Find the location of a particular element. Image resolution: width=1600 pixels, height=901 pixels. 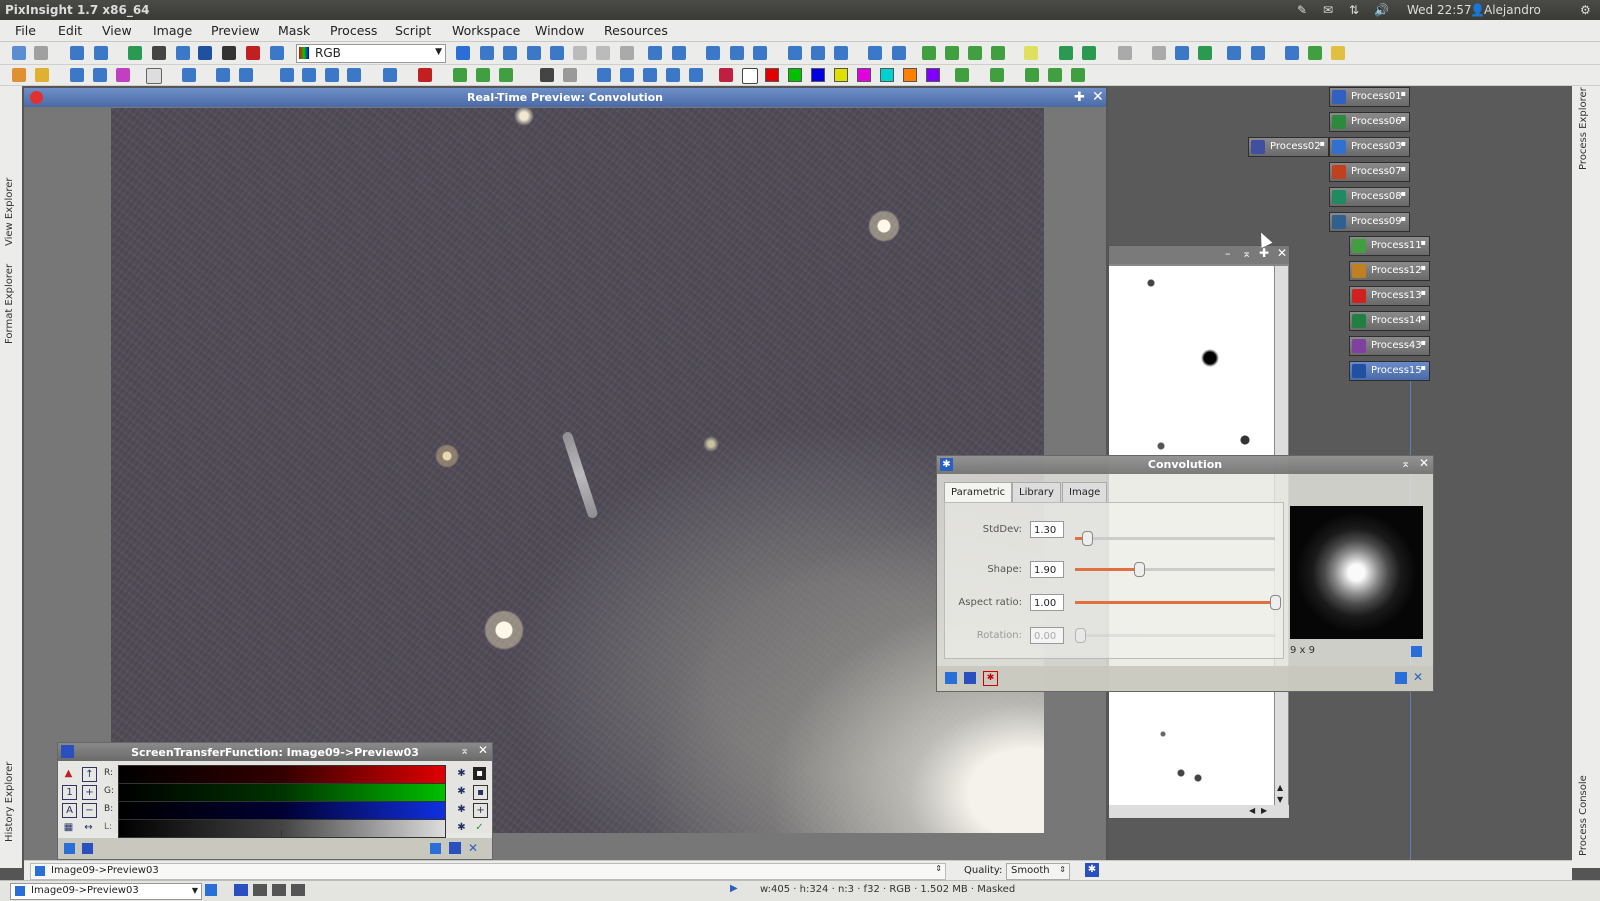

mask-horizontal-scrollbar: ◀ ▶ is located at coordinates (1199, 811).